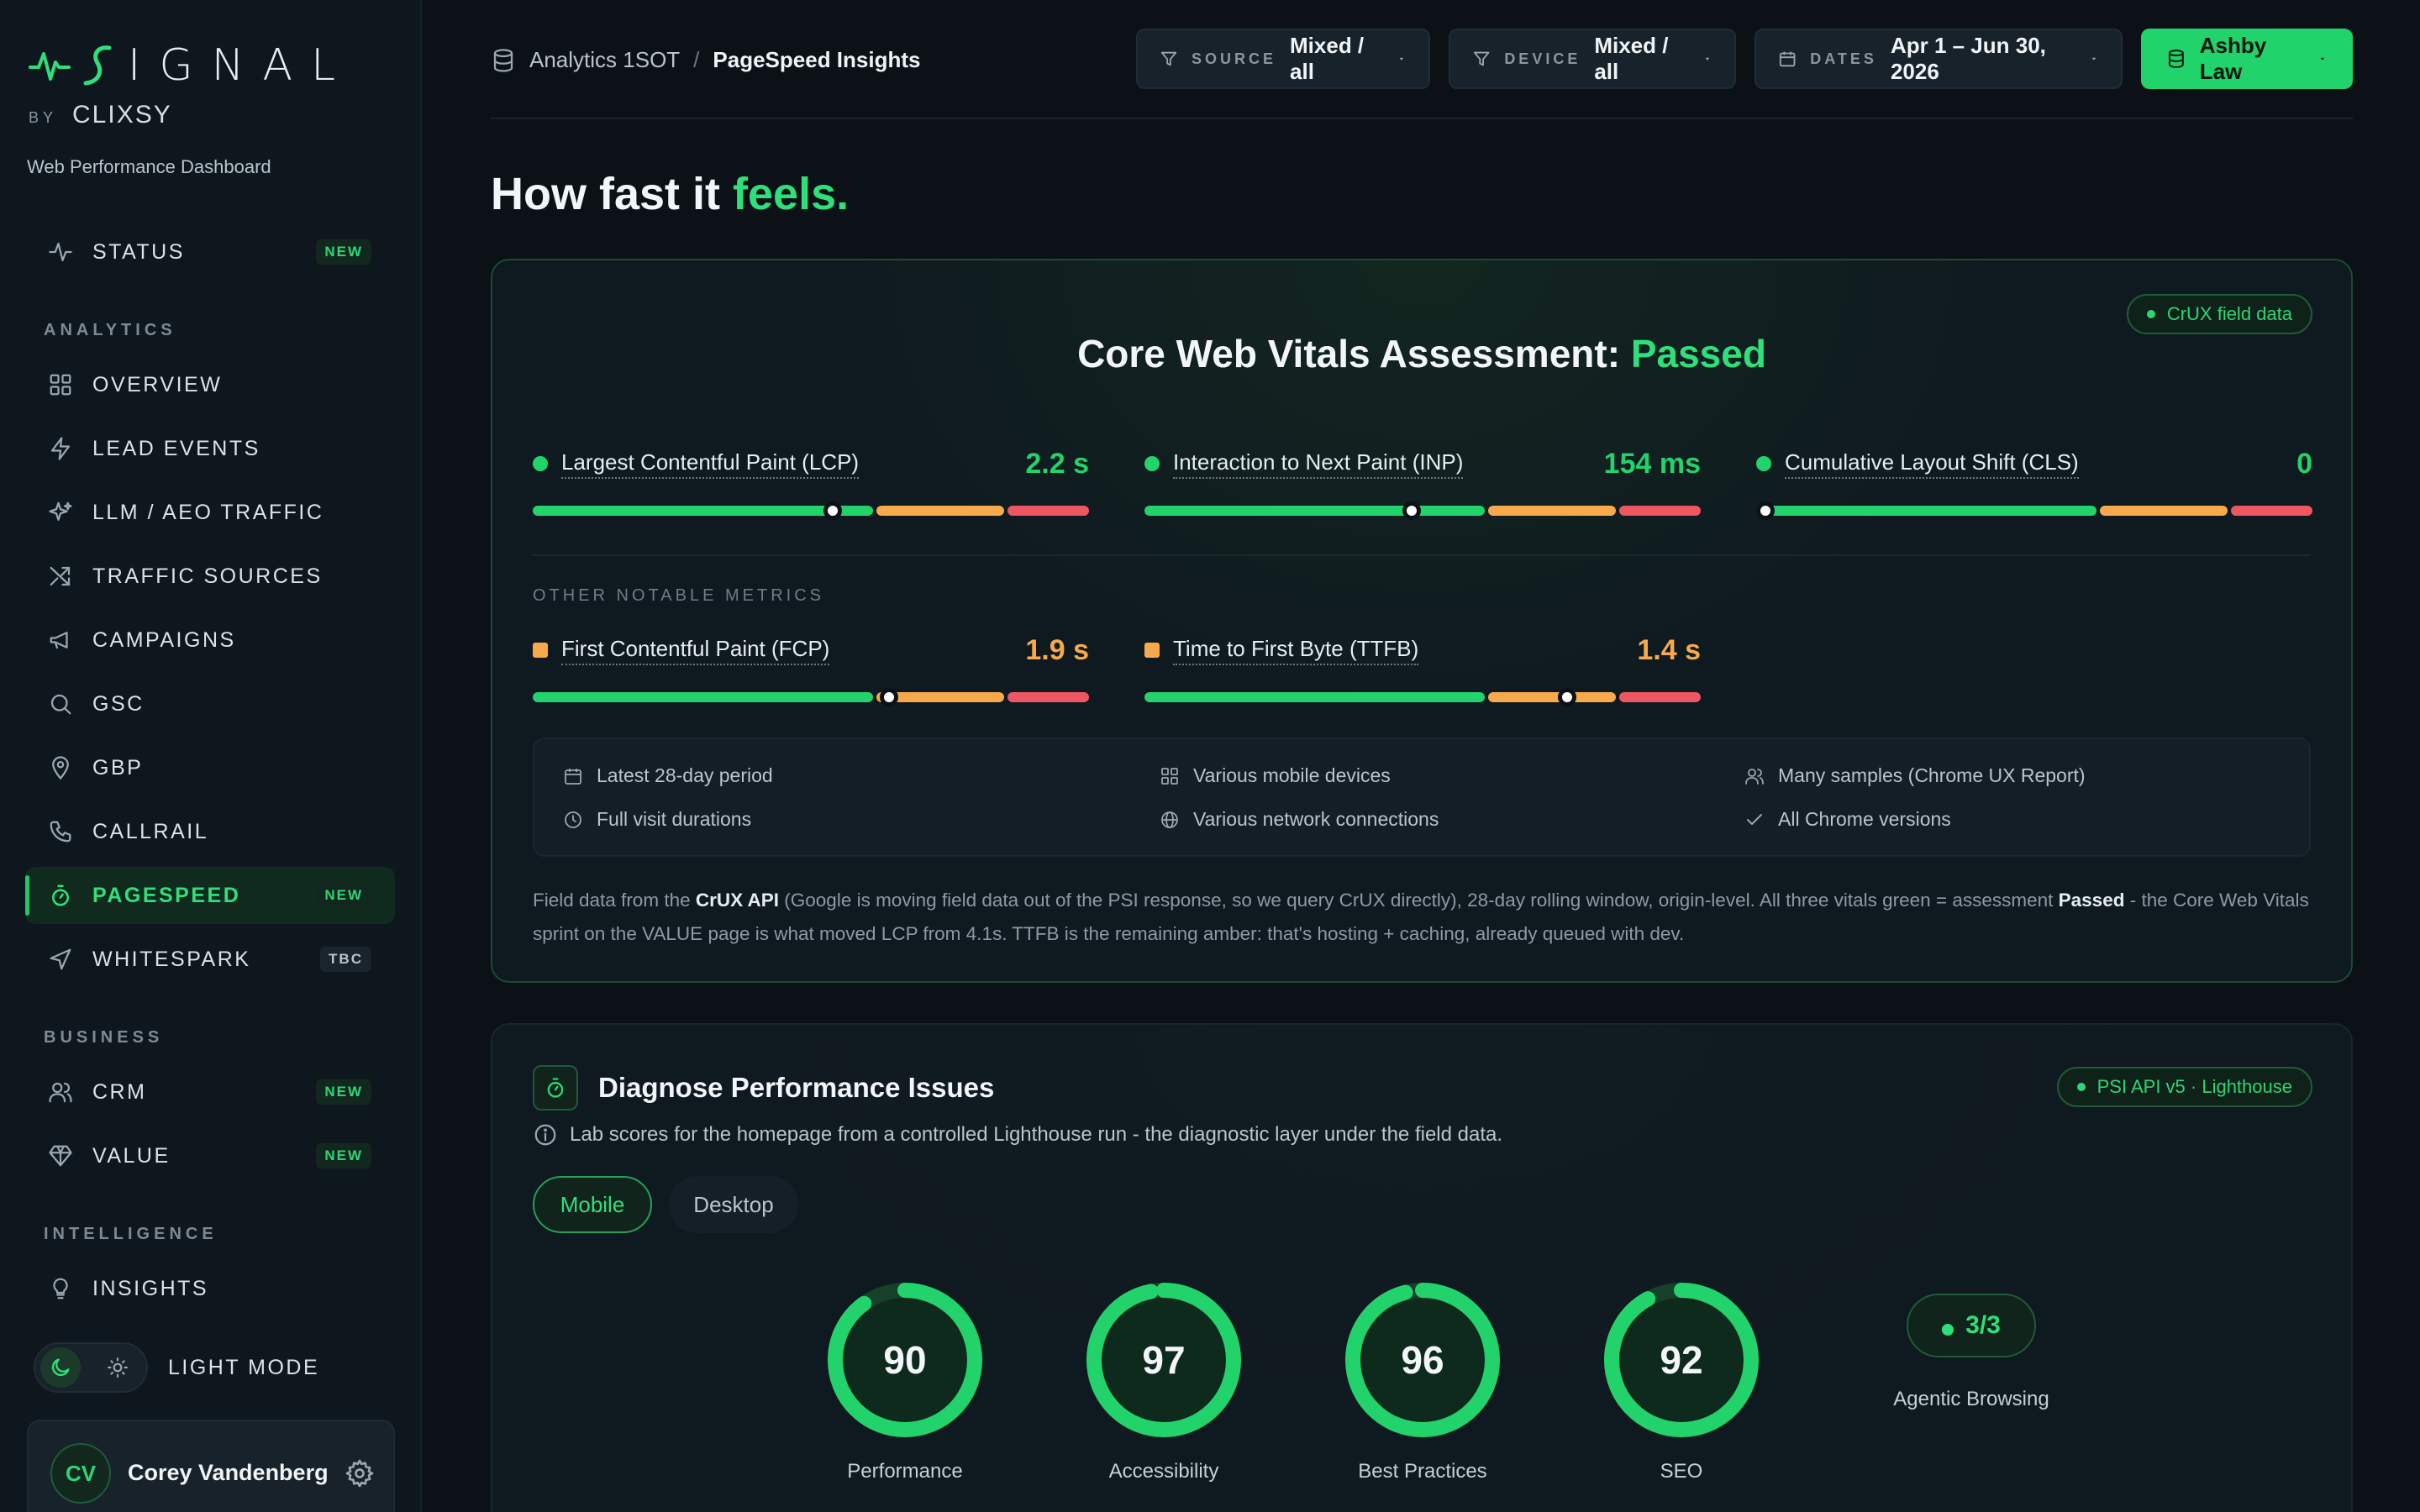 The width and height of the screenshot is (2420, 1512). Describe the element at coordinates (555, 1087) in the screenshot. I see `stopwatch-icon` at that location.